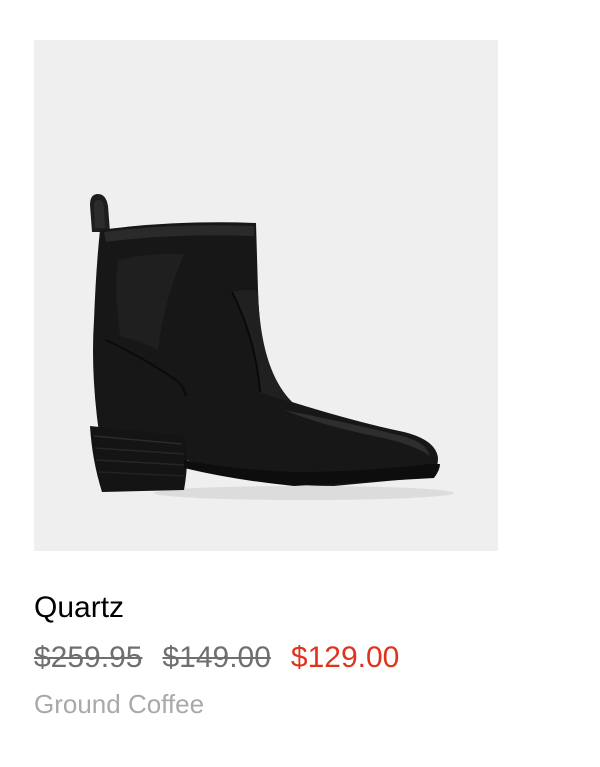 The image size is (600, 767). What do you see at coordinates (216, 657) in the screenshot?
I see `previous-price: $149.00` at bounding box center [216, 657].